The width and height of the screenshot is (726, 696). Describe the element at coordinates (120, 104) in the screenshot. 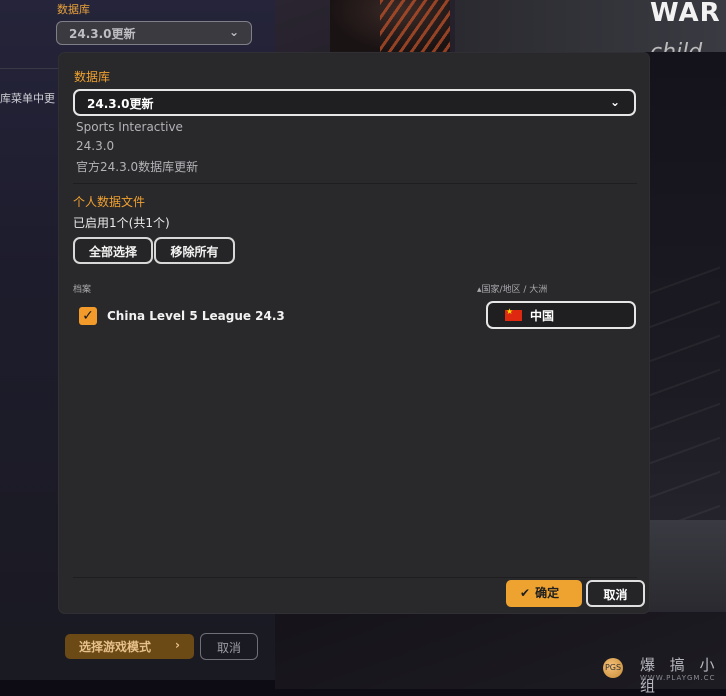

I see `database-select-value: 24.3.0更新` at that location.